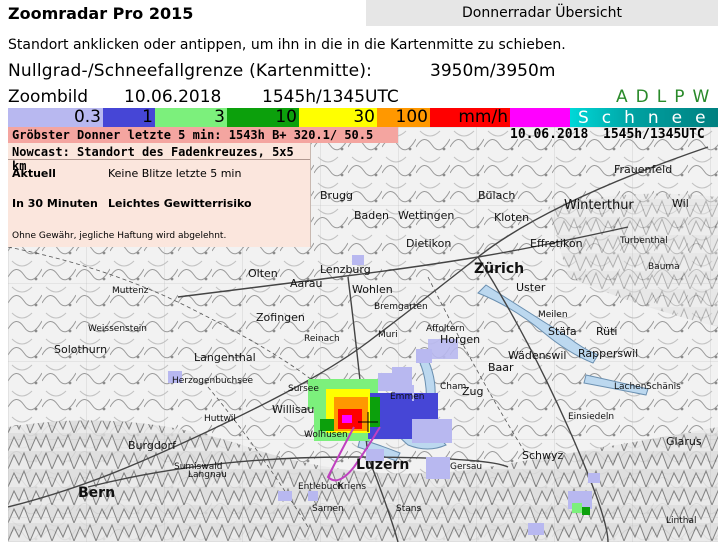 The image size is (726, 542). I want to click on town-stans: Stans, so click(408, 509).